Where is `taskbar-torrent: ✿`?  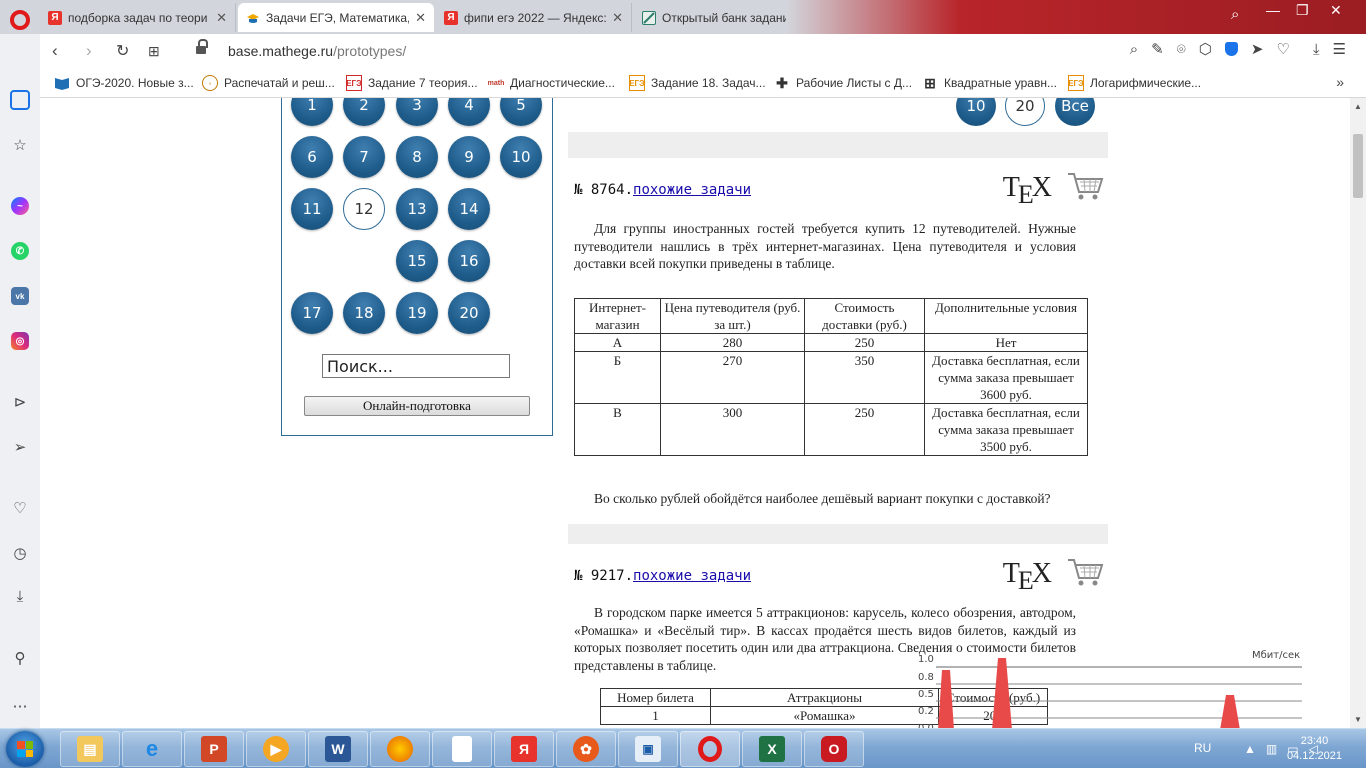 taskbar-torrent: ✿ is located at coordinates (586, 749).